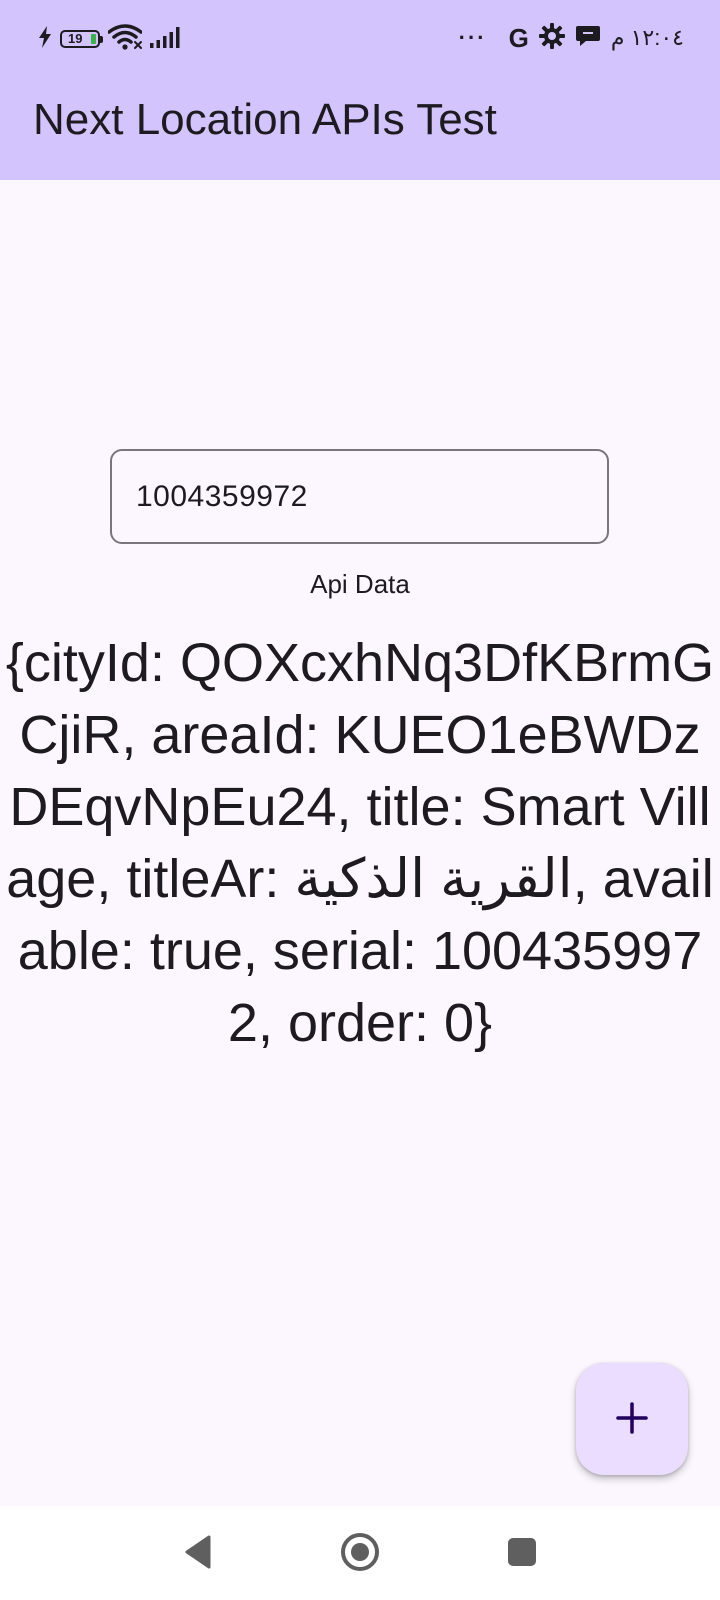 The height and width of the screenshot is (1600, 720). Describe the element at coordinates (360, 39) in the screenshot. I see `status-bar: 19 ··· G ١٢:٠٤ م` at that location.